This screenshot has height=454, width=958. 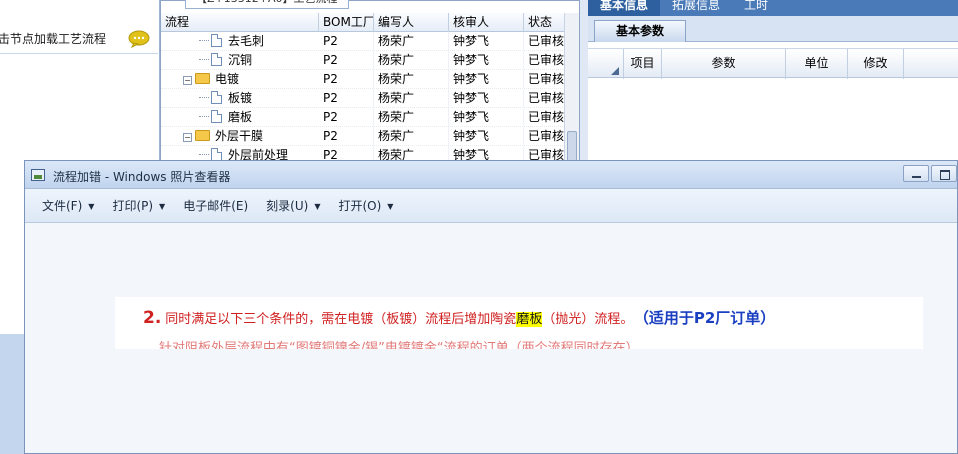 I want to click on tree-row: − 电镀 P2 杨荣广 钟梦飞 已审核, so click(x=363, y=79).